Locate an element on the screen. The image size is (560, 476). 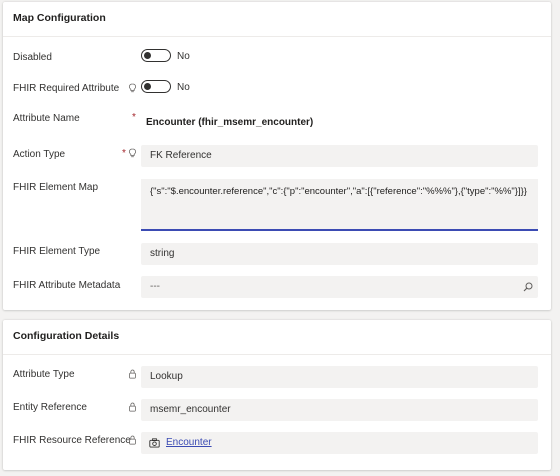
entity-reference-field: msemr_encounter is located at coordinates (339, 410).